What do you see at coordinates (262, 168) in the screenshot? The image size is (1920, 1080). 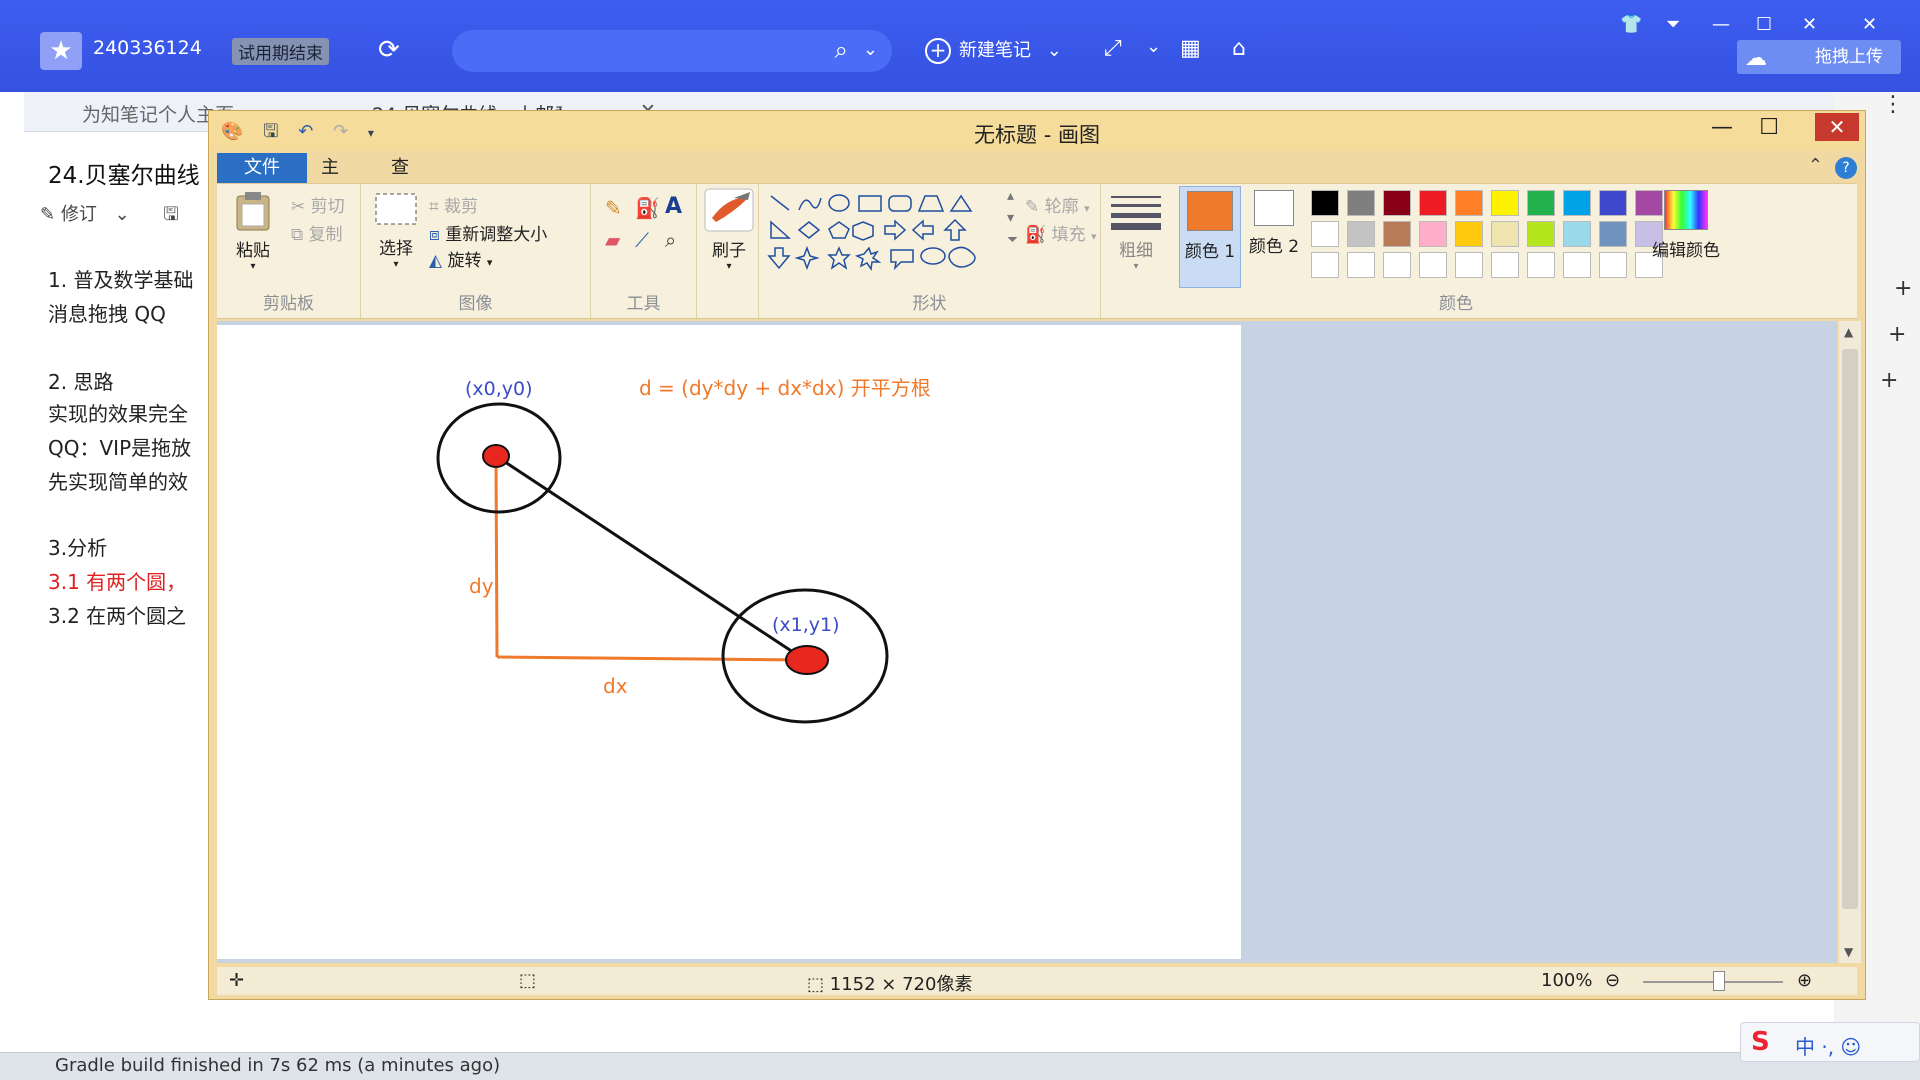 I see `tab-file: 文件` at bounding box center [262, 168].